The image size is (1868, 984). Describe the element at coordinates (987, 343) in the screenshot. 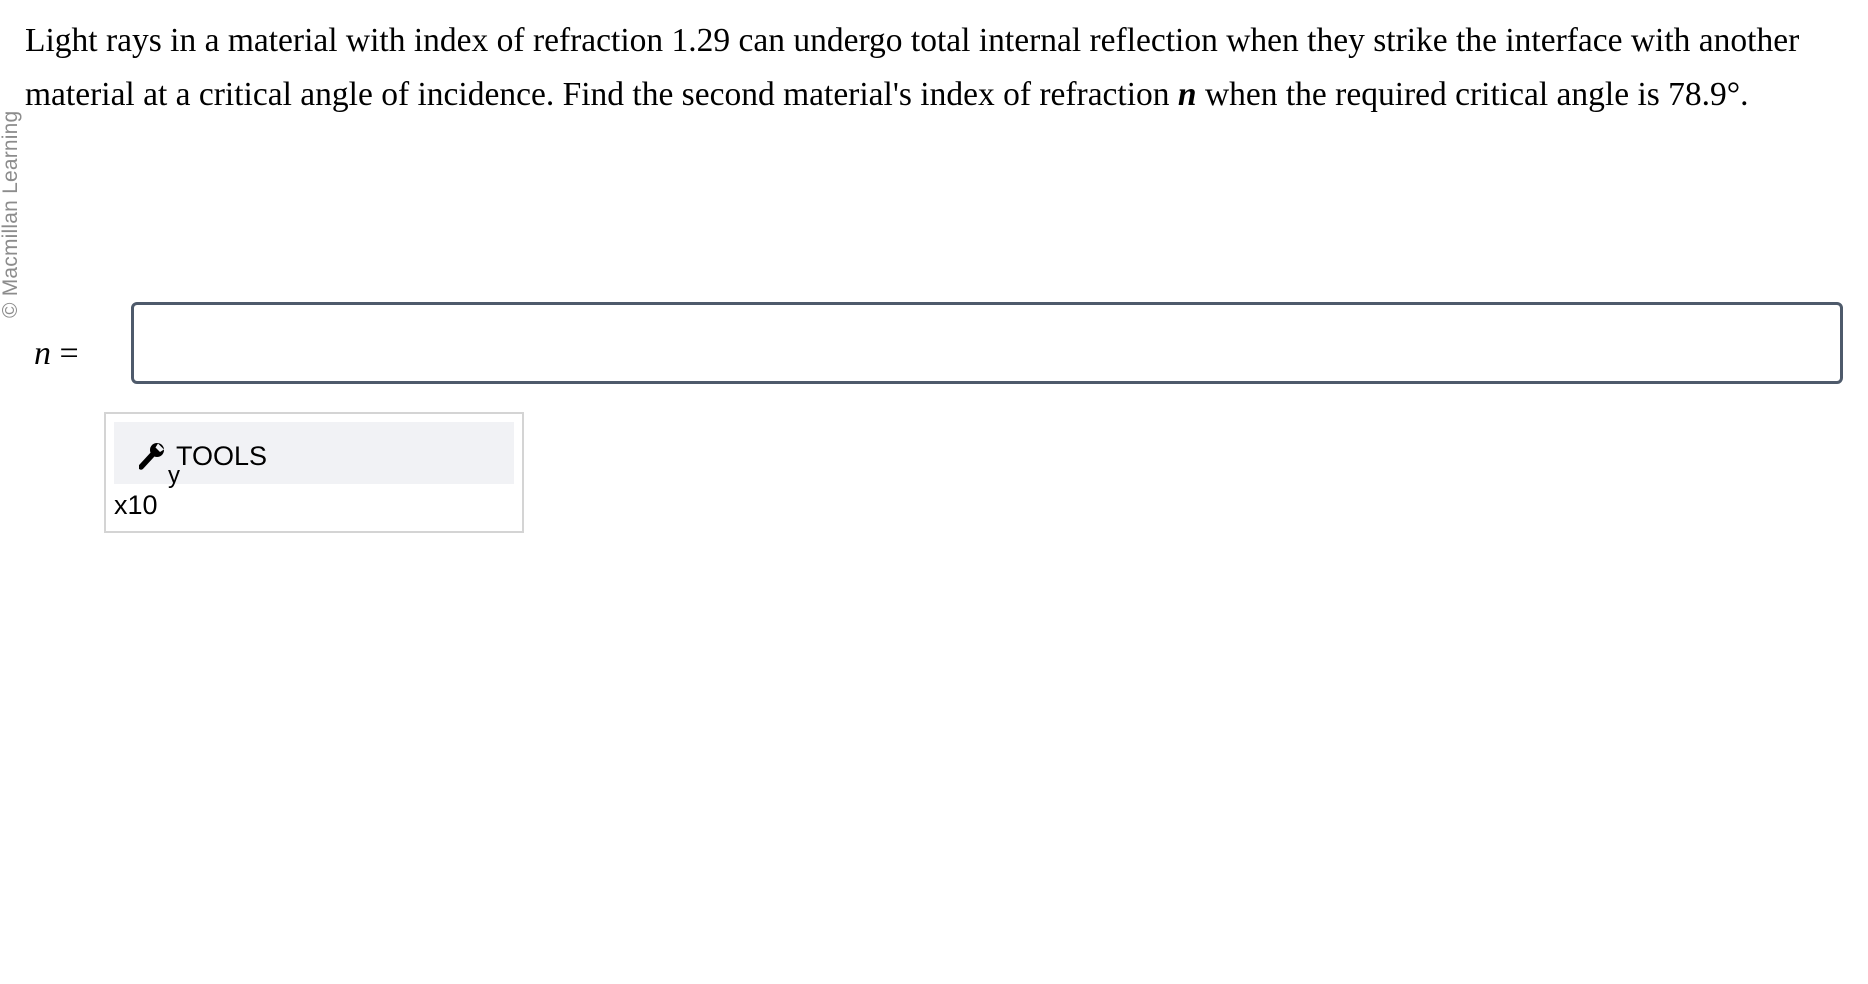

I see `answer-input` at that location.